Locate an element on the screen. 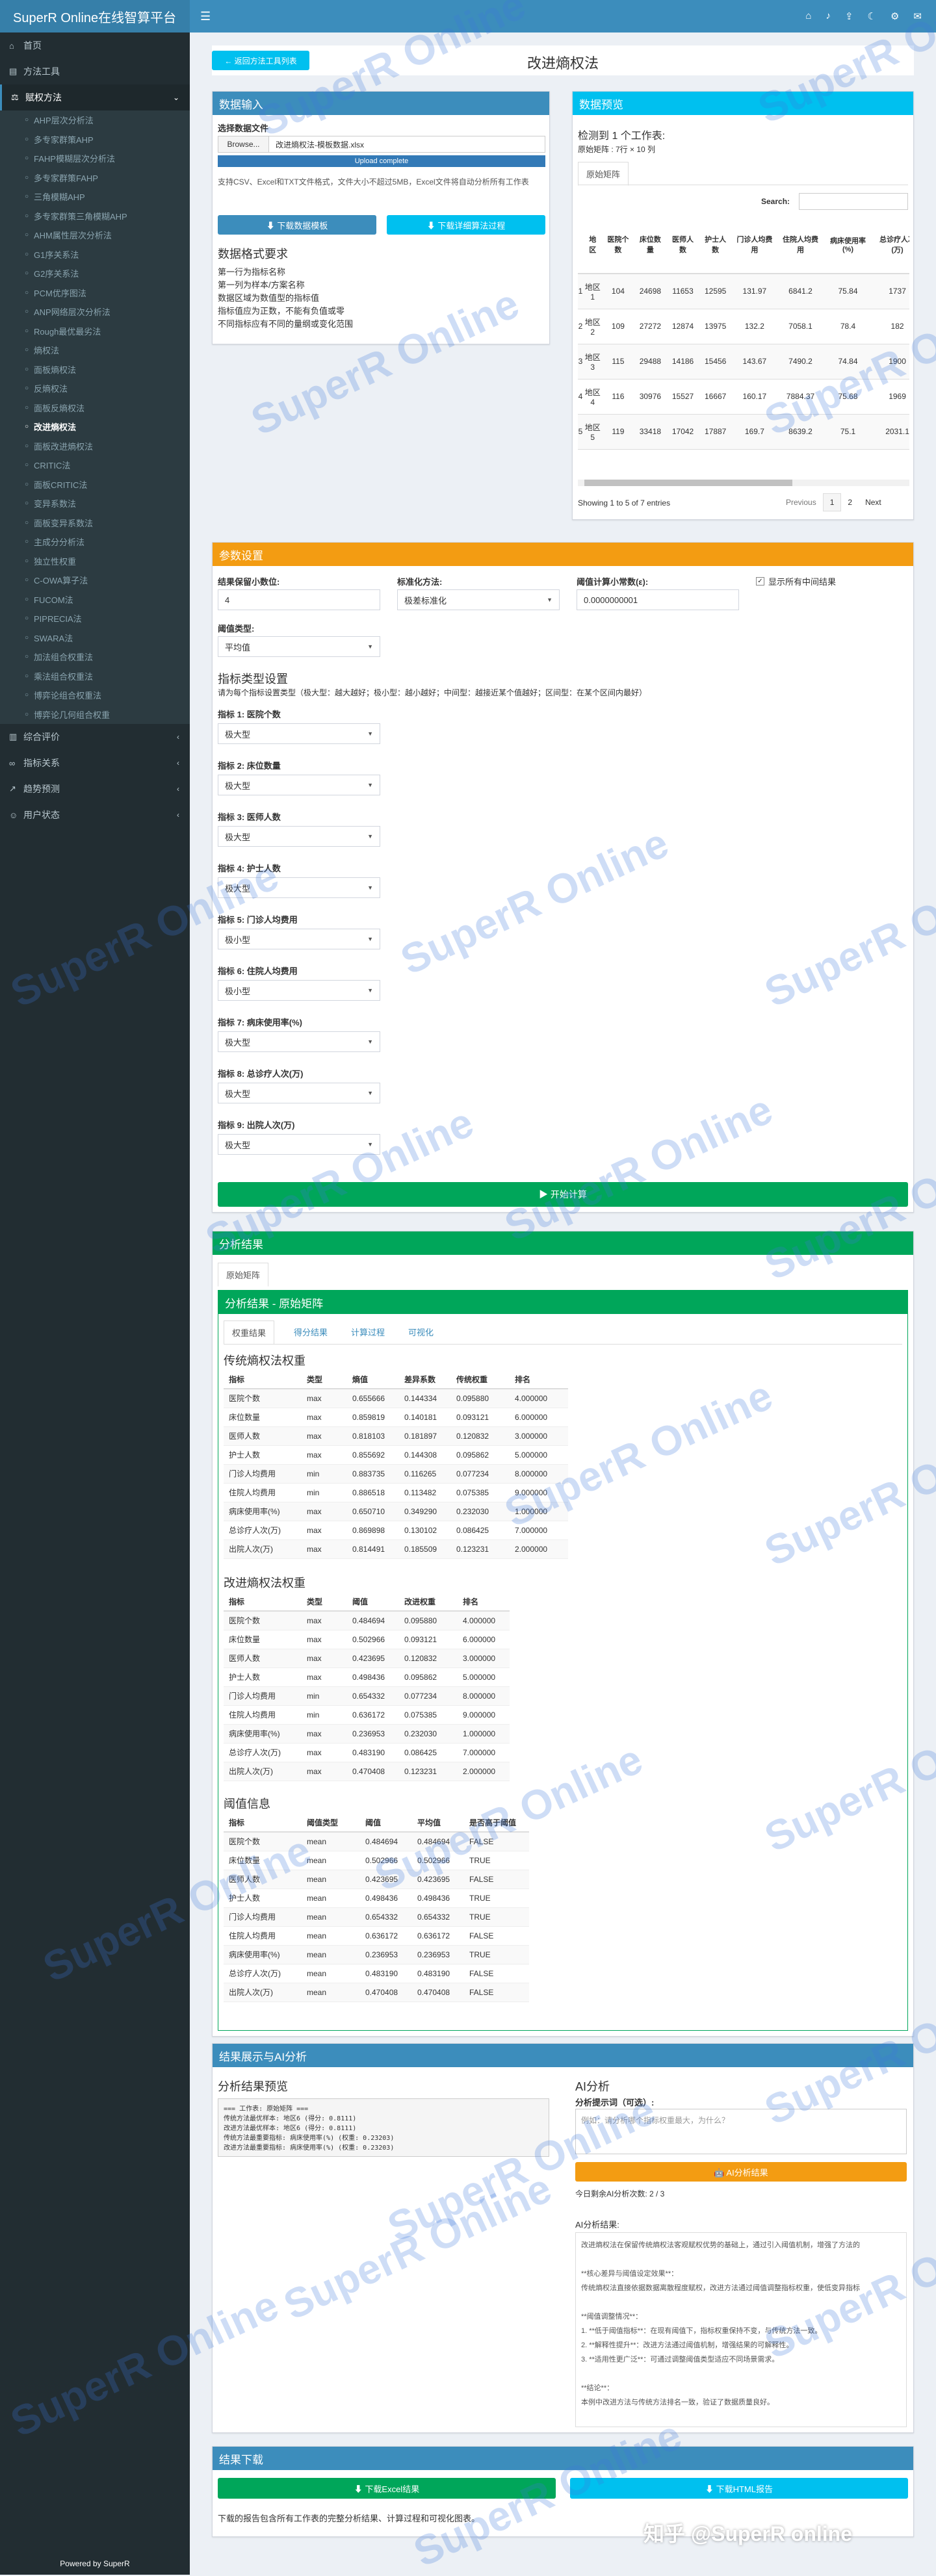  run-button: ▶ 开始计算 is located at coordinates (563, 1195).